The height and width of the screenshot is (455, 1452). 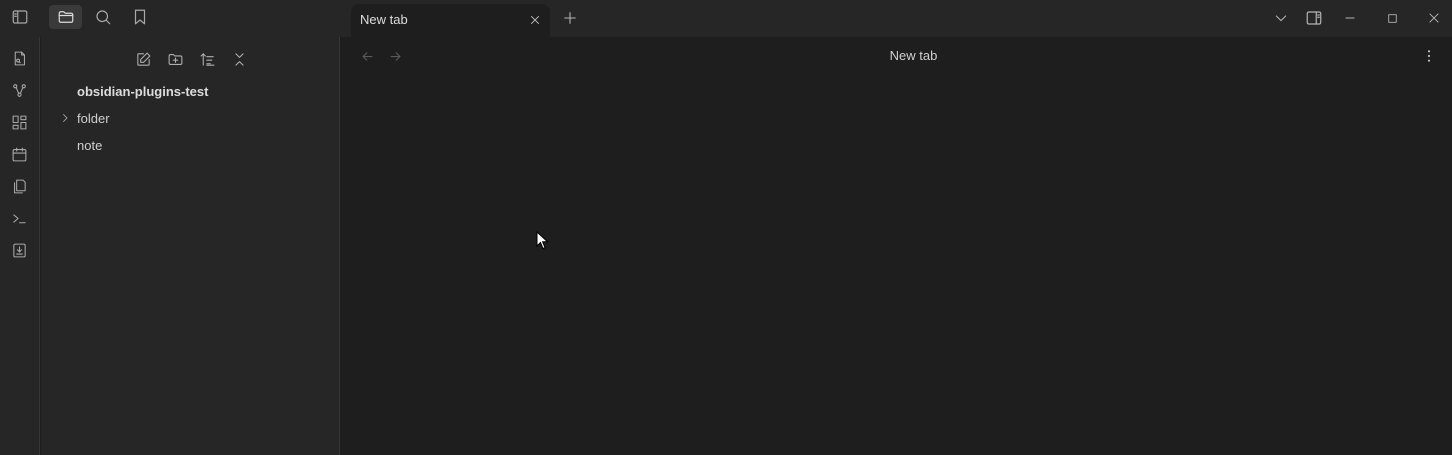 What do you see at coordinates (139, 17) in the screenshot?
I see `bookmark-icon` at bounding box center [139, 17].